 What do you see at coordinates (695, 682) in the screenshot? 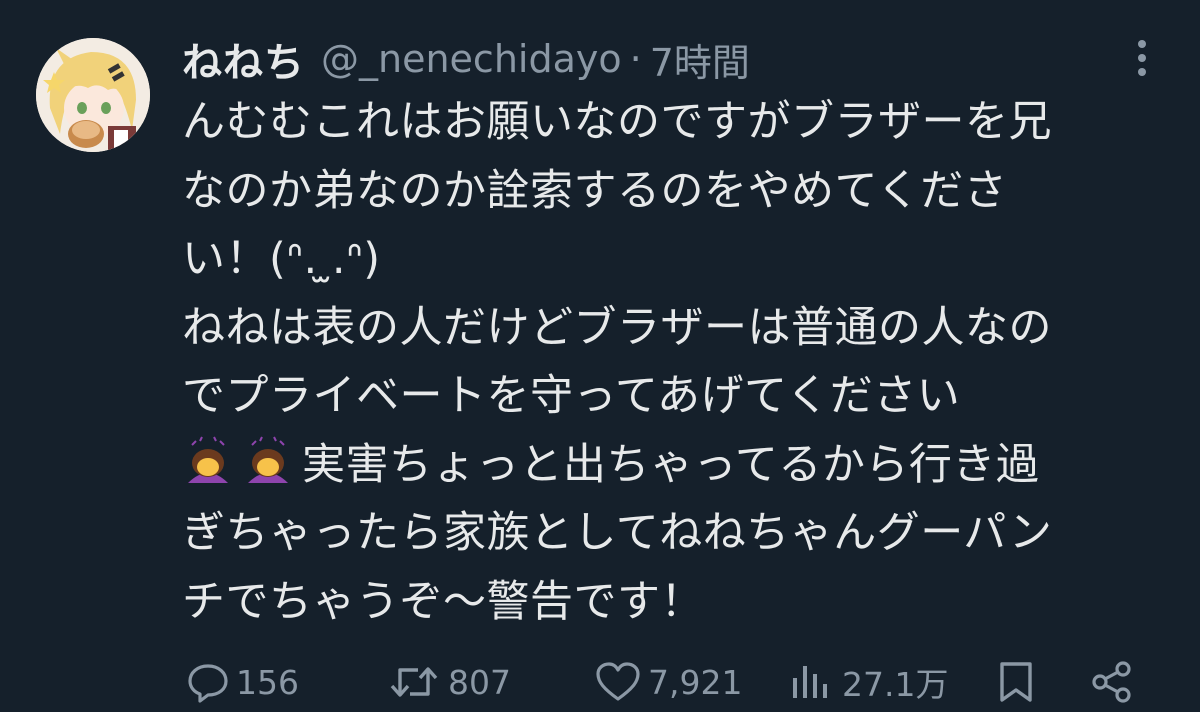
I see `like-count: 7,921` at bounding box center [695, 682].